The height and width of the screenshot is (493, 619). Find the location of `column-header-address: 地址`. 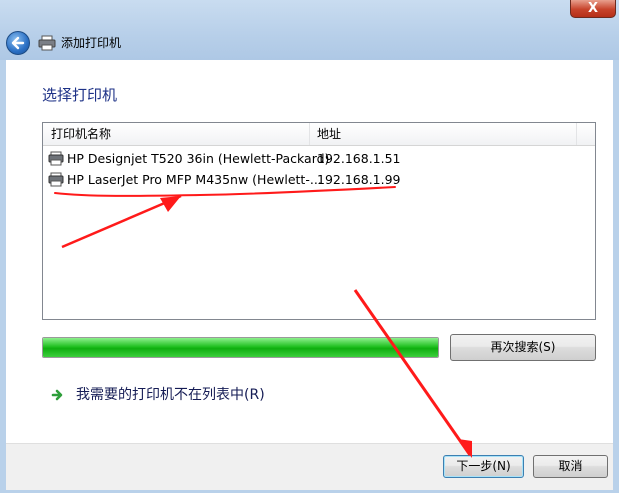

column-header-address: 地址 is located at coordinates (329, 134).